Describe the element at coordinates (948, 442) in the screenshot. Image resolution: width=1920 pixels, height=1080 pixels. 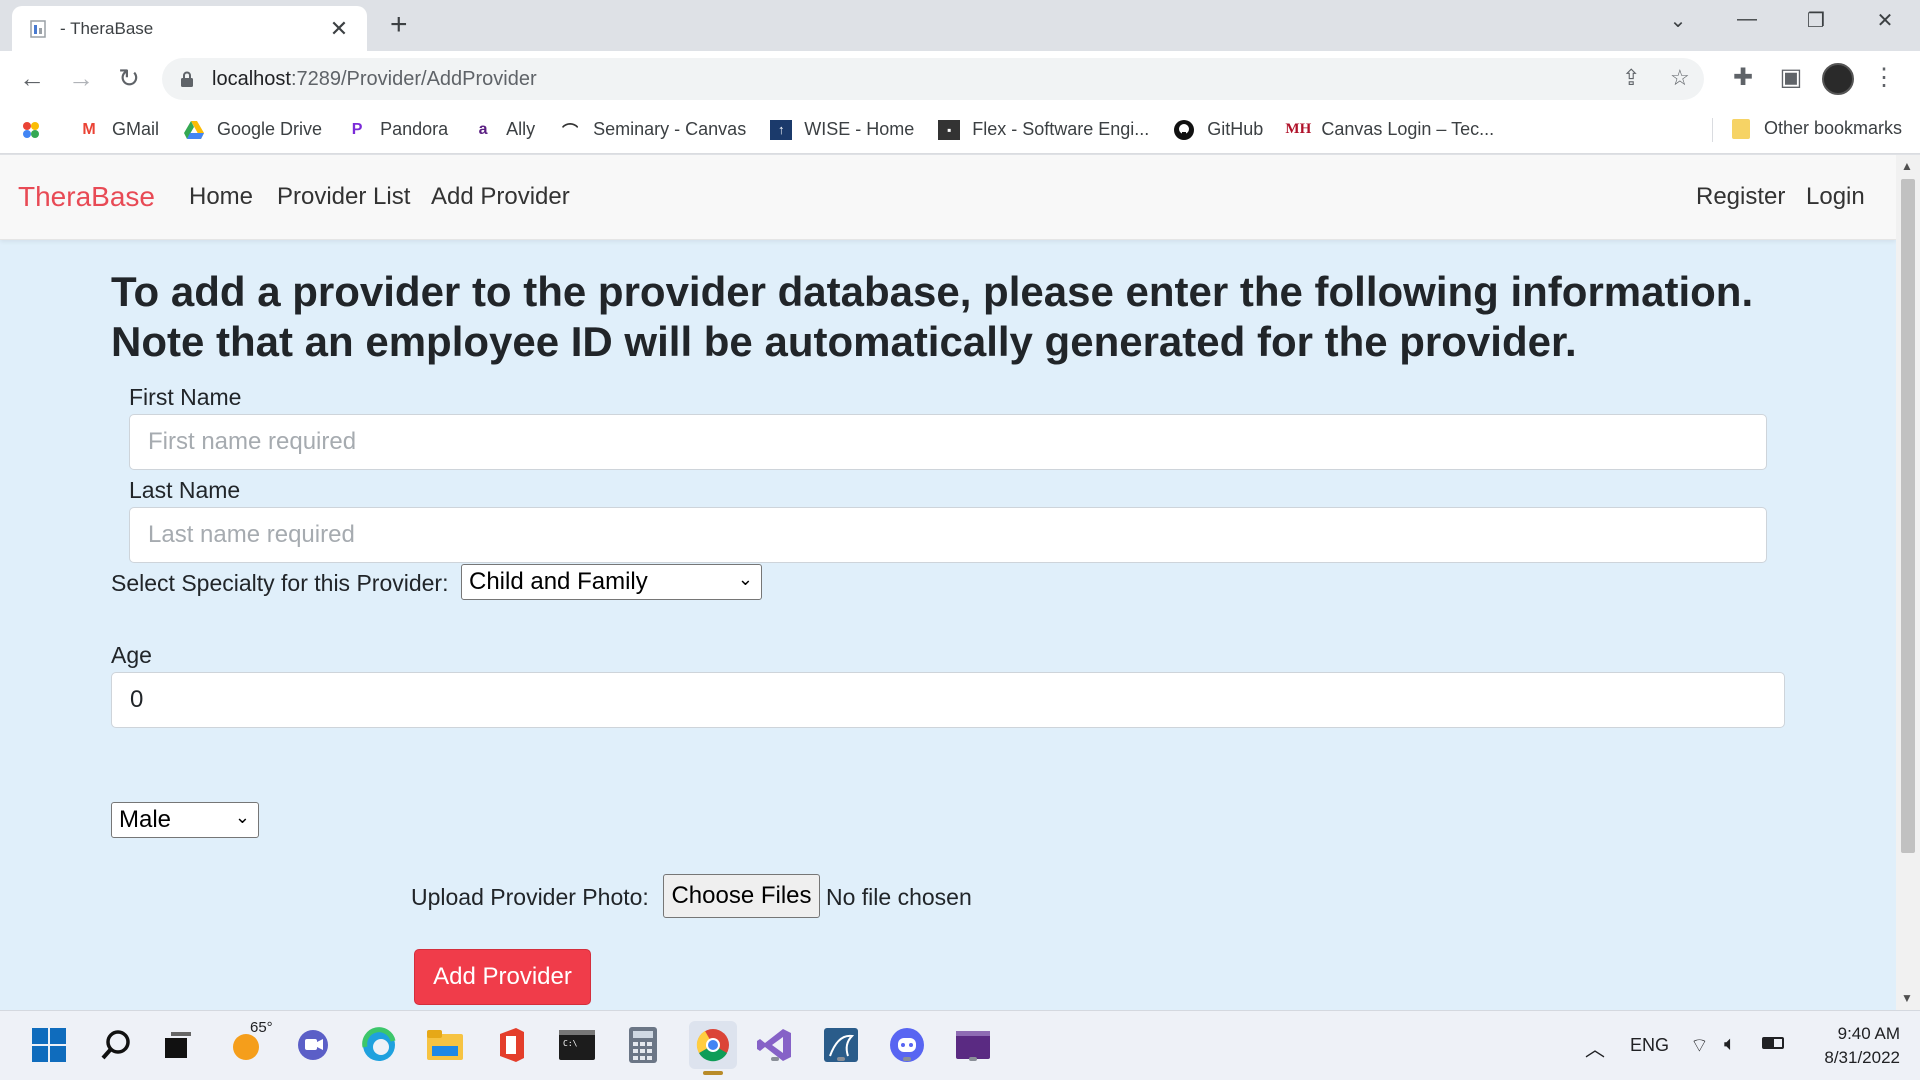
I see `first-name-input: First name required` at that location.